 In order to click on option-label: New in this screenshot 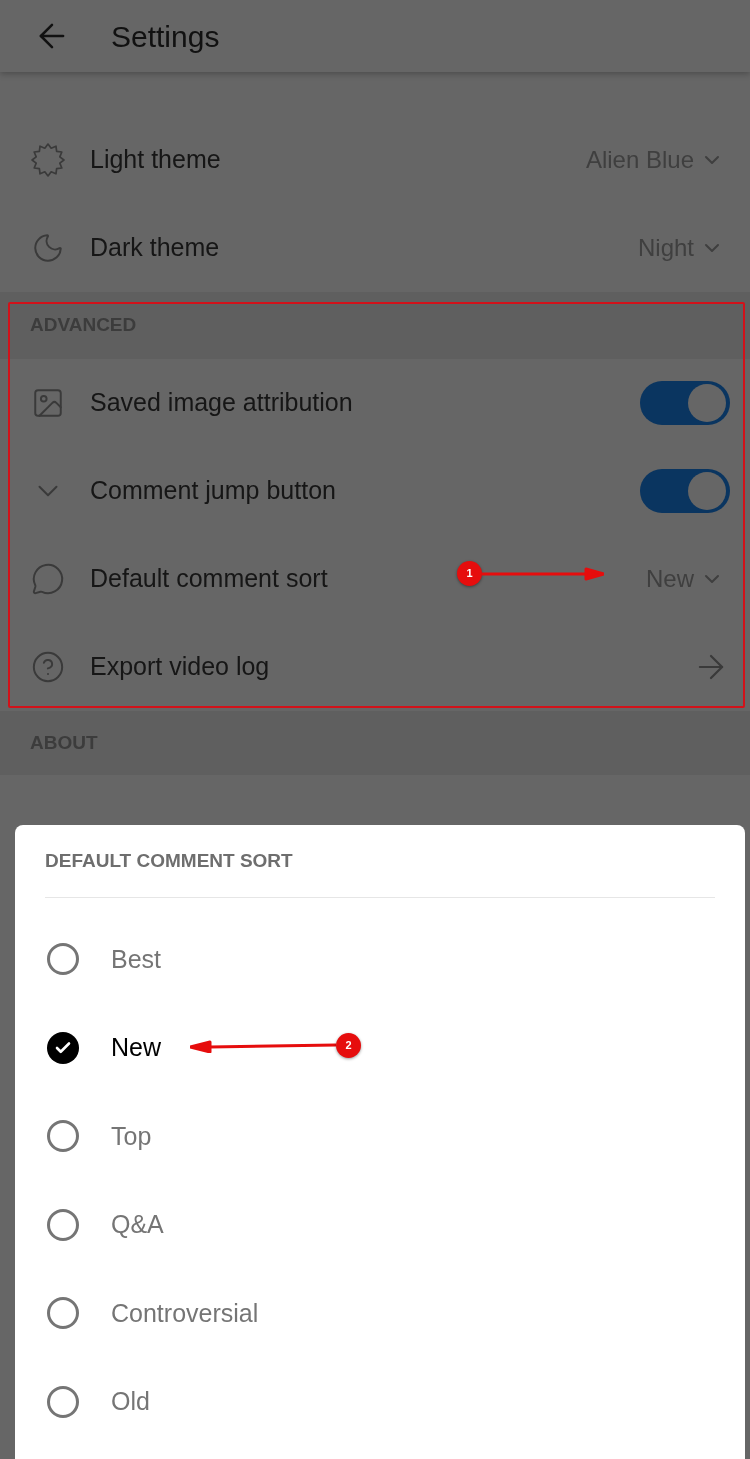, I will do `click(136, 1048)`.